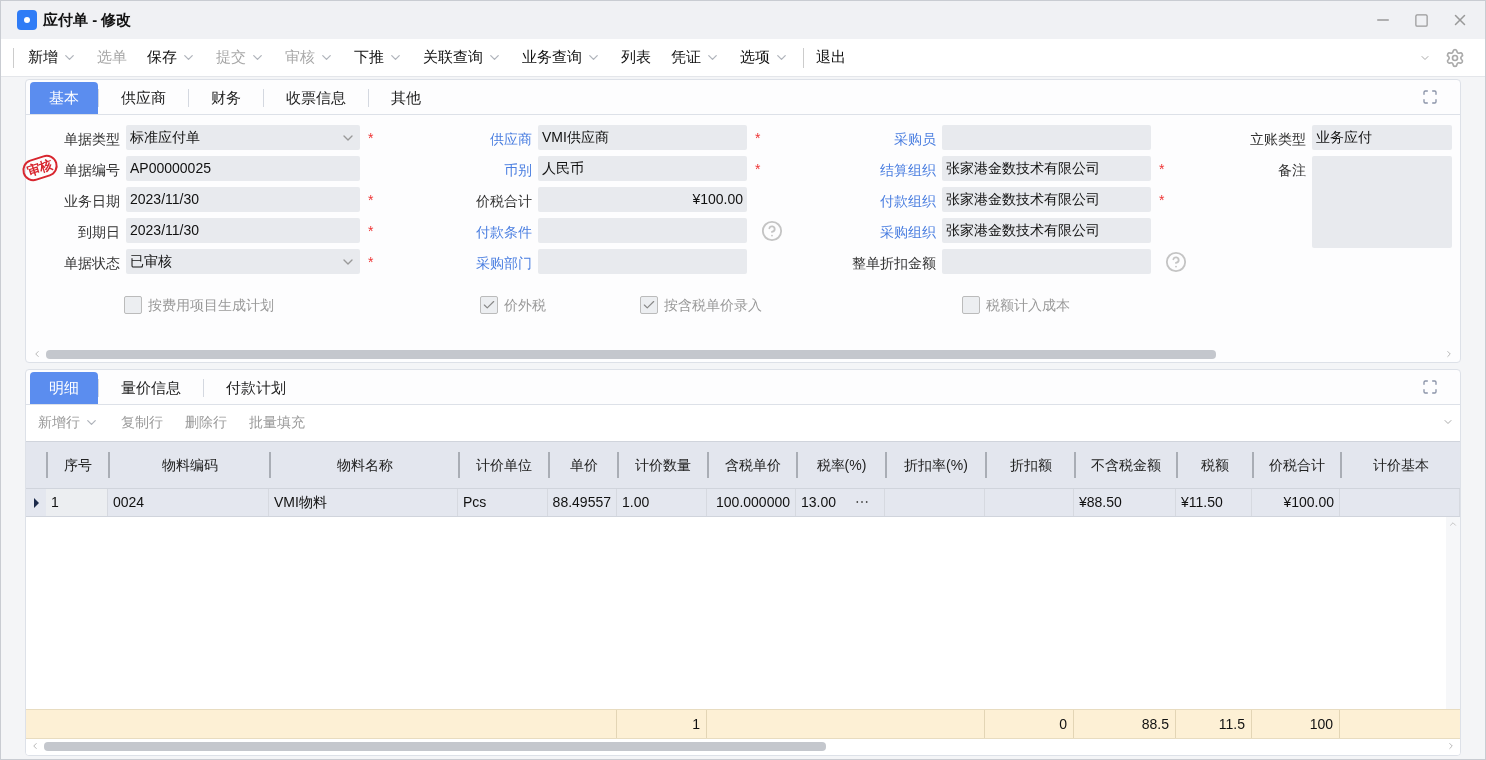  Describe the element at coordinates (1063, 724) in the screenshot. I see `total-cell-text: 0` at that location.